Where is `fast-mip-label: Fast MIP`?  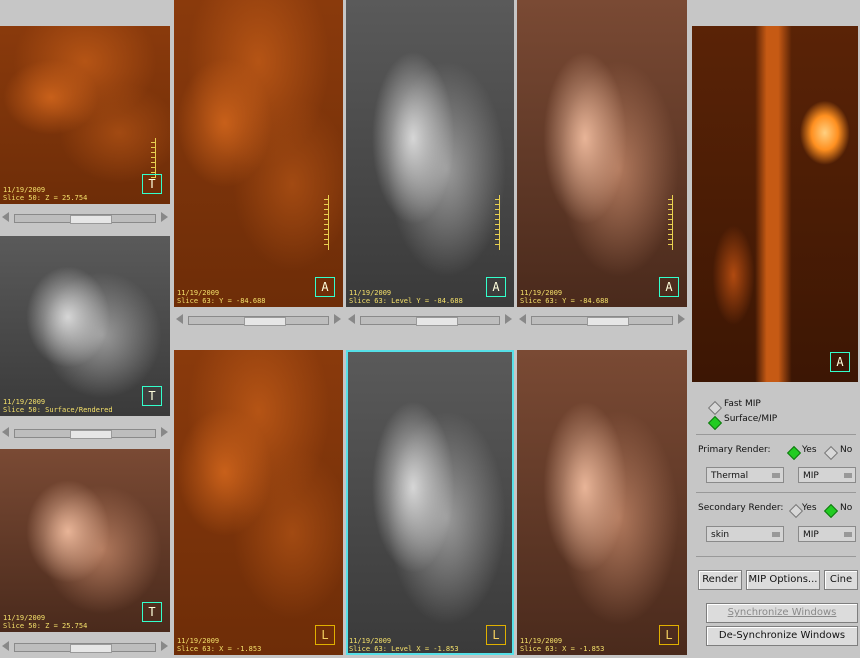 fast-mip-label: Fast MIP is located at coordinates (742, 404).